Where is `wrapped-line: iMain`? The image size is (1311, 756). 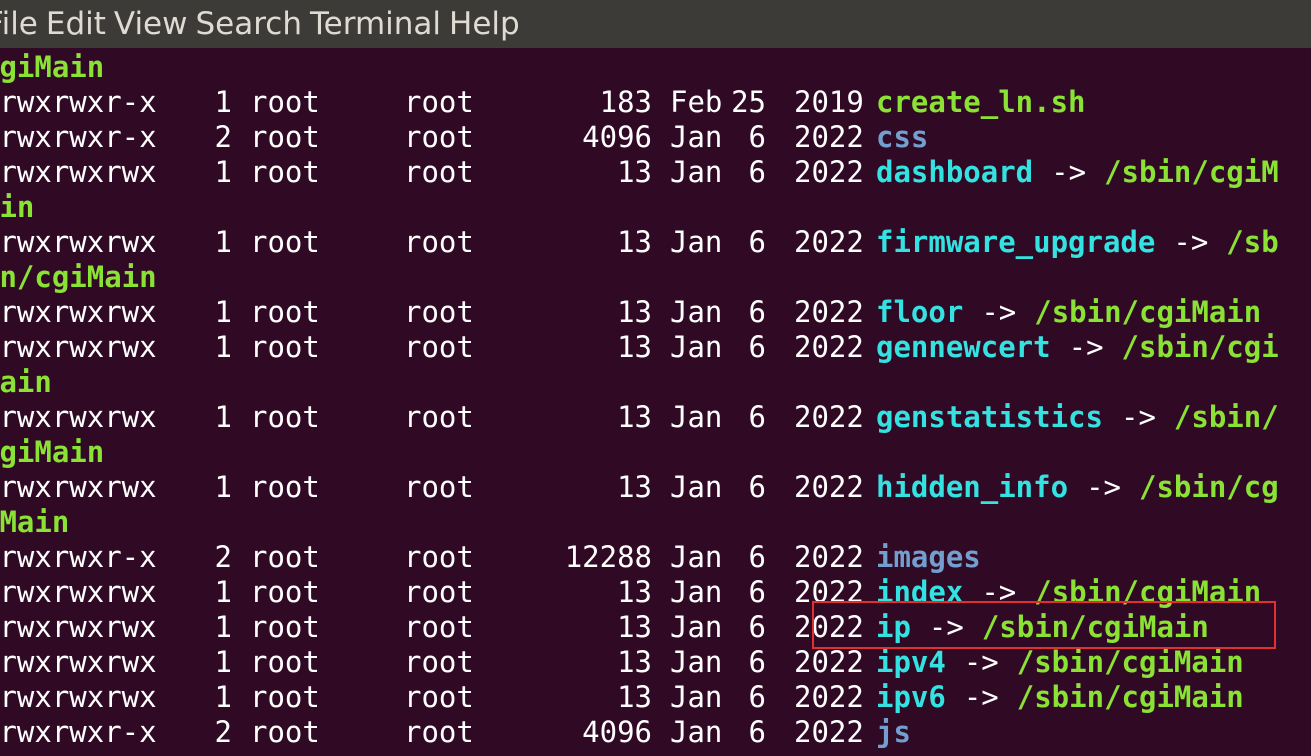
wrapped-line: iMain is located at coordinates (639, 522).